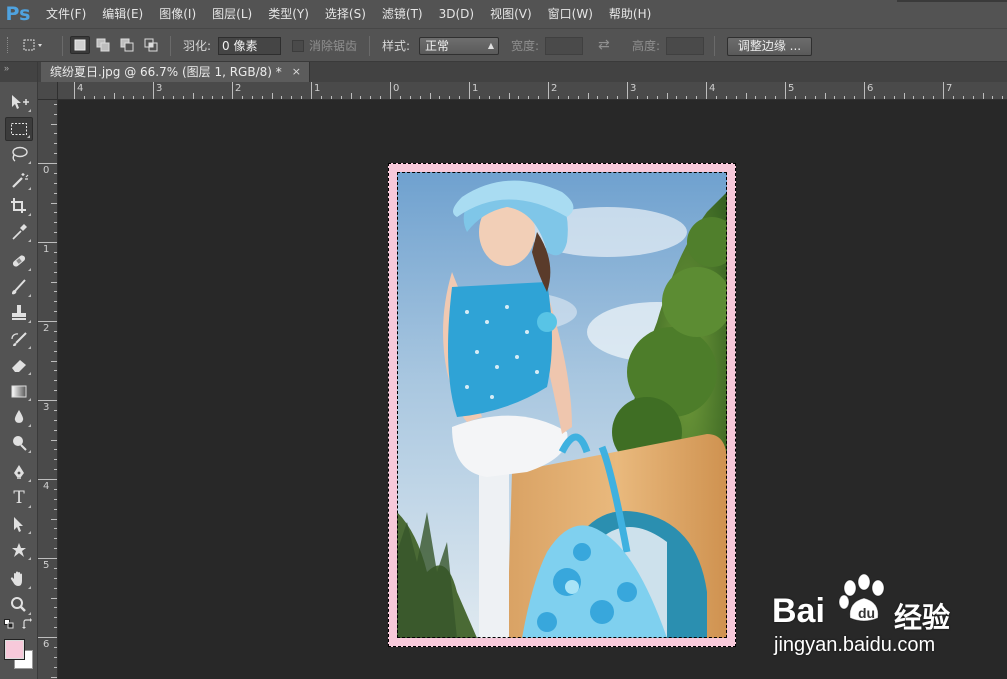  Describe the element at coordinates (456, 14) in the screenshot. I see `menu-3d: 3D(D)` at that location.